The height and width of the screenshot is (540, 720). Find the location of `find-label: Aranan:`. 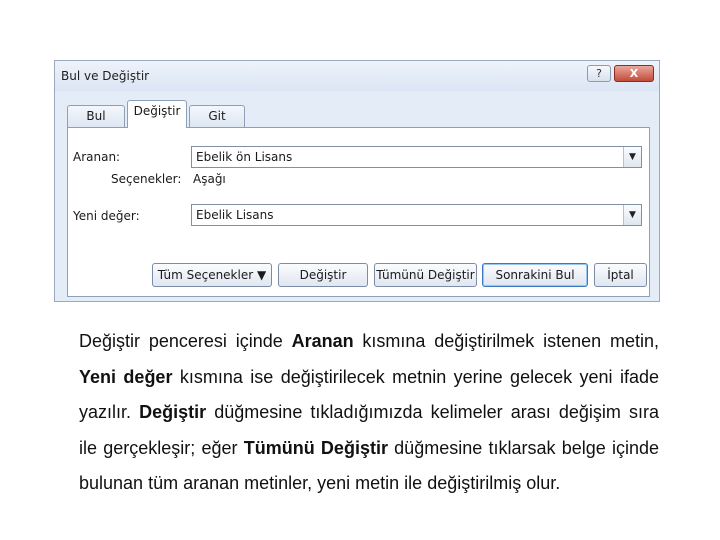

find-label: Aranan: is located at coordinates (97, 157).